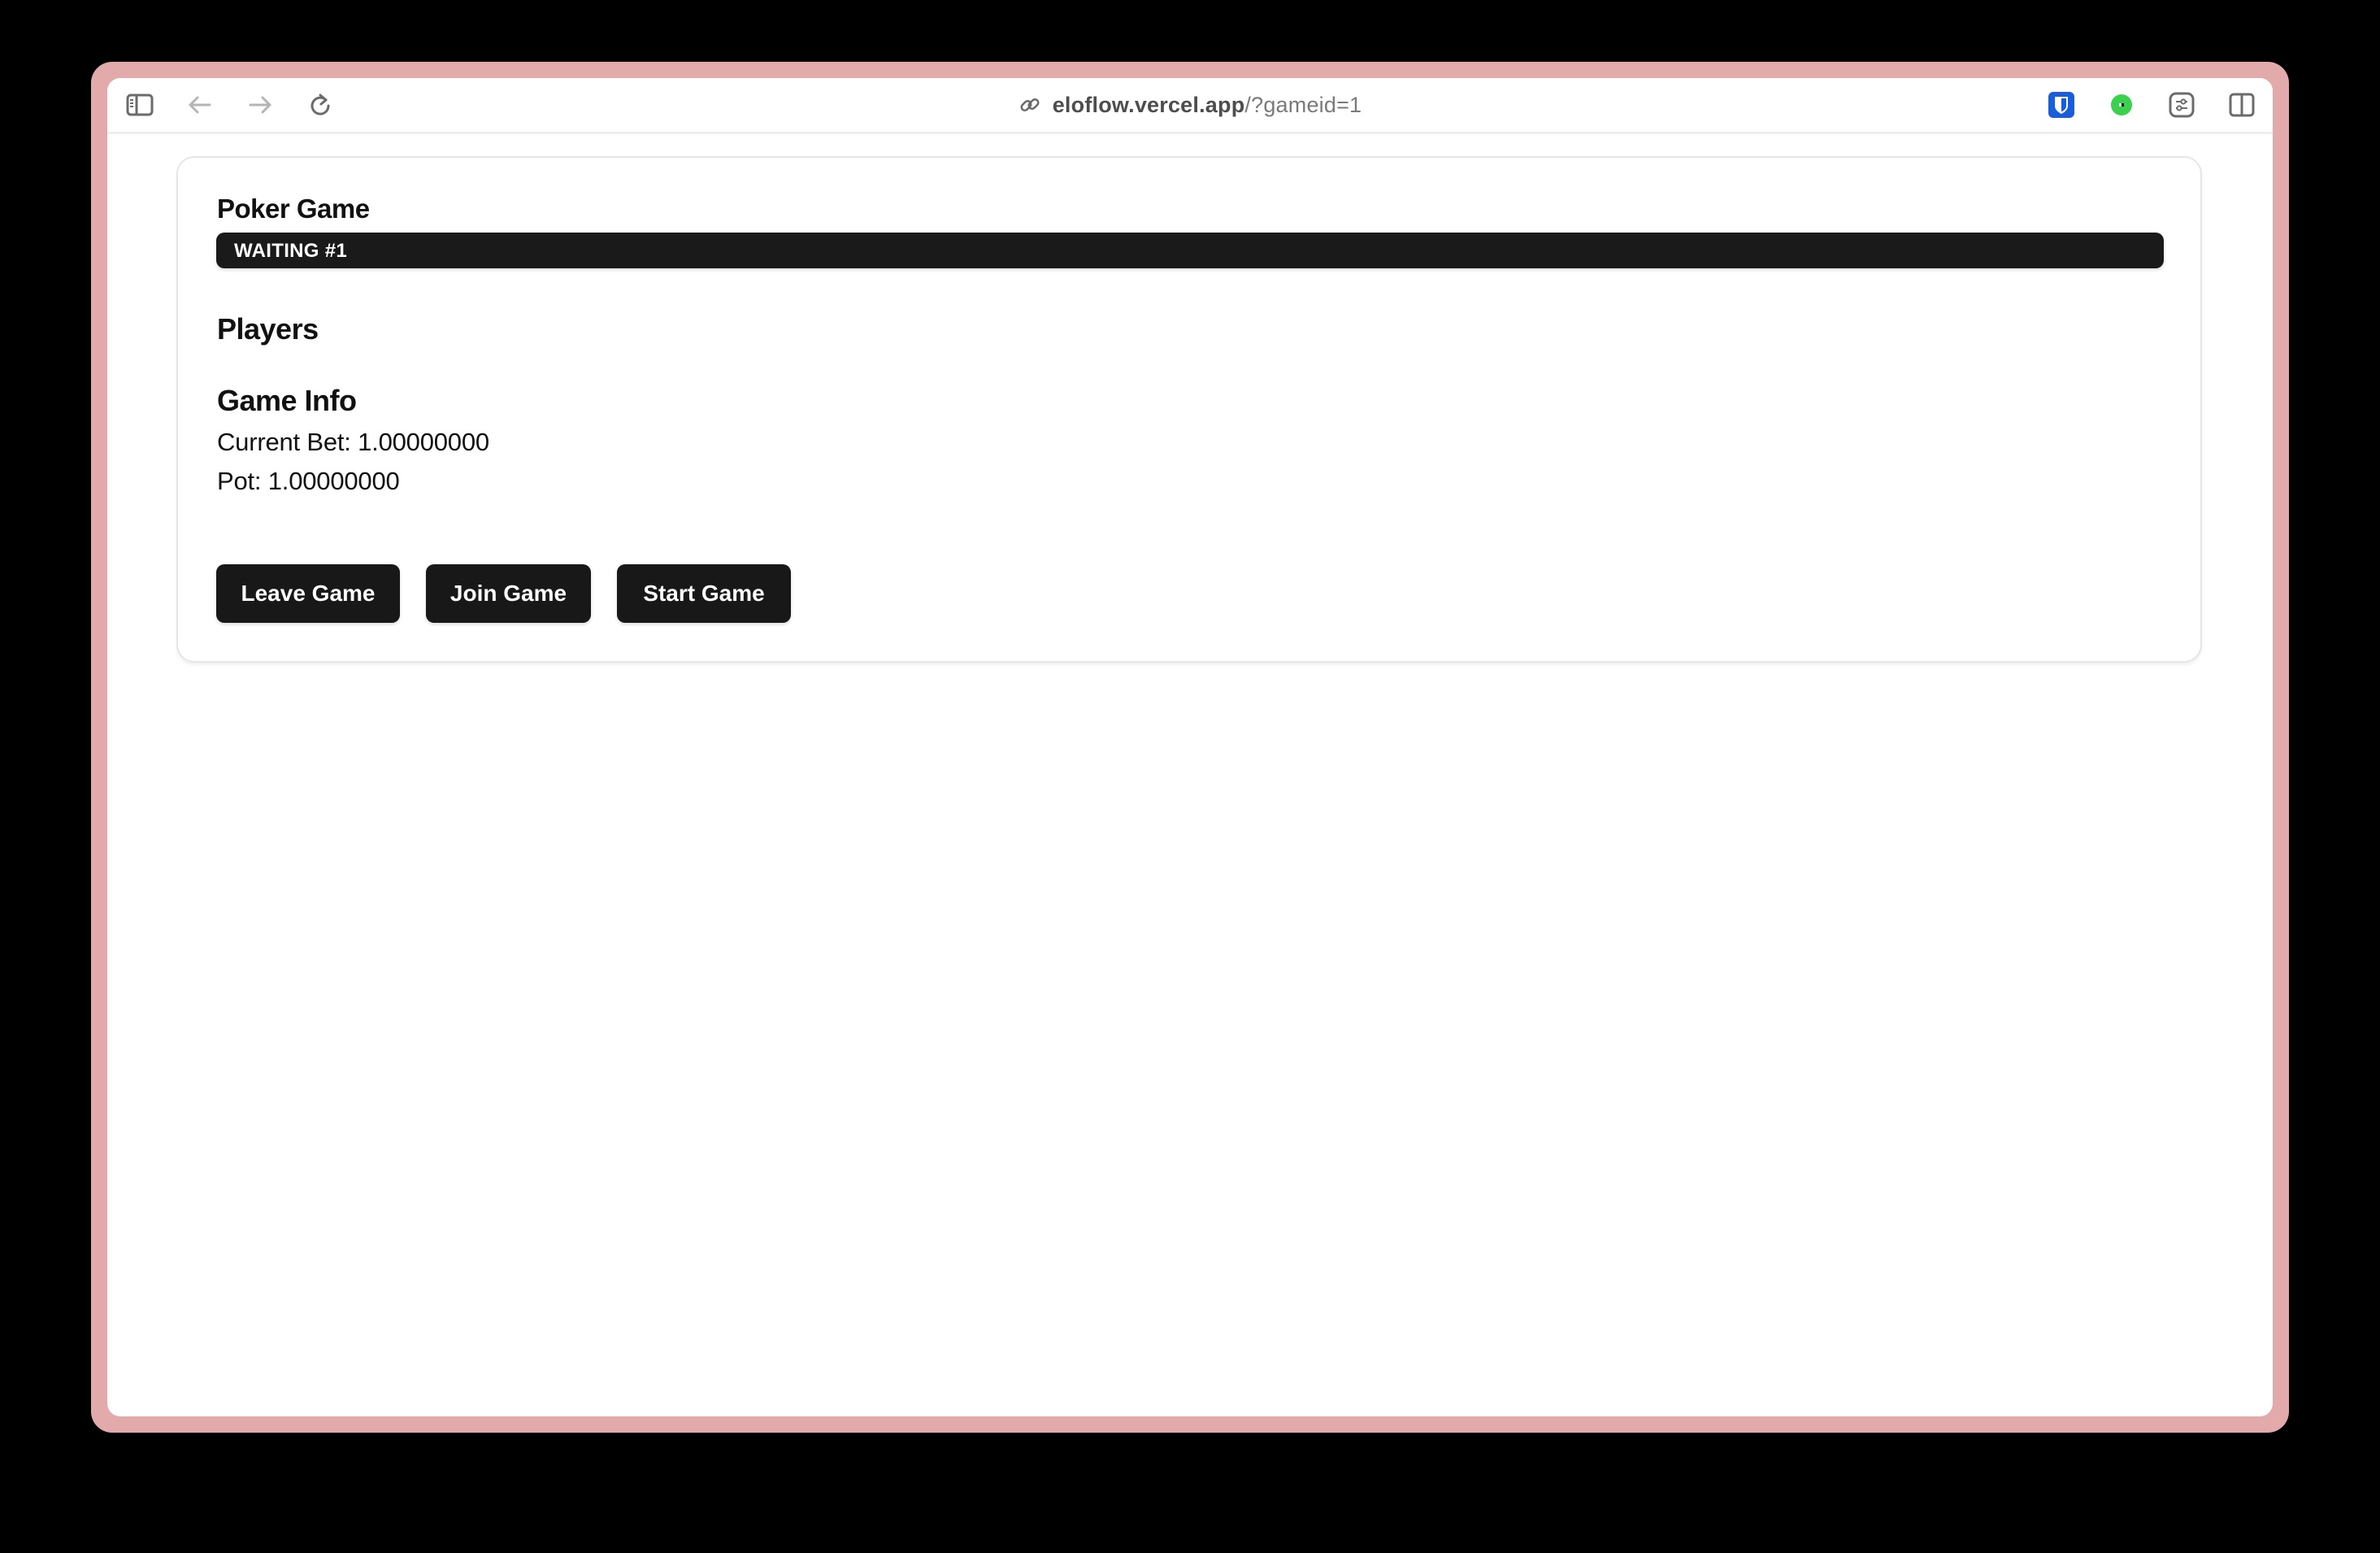 Image resolution: width=2380 pixels, height=1553 pixels. What do you see at coordinates (2121, 105) in the screenshot?
I see `green-dot-extension-icon` at bounding box center [2121, 105].